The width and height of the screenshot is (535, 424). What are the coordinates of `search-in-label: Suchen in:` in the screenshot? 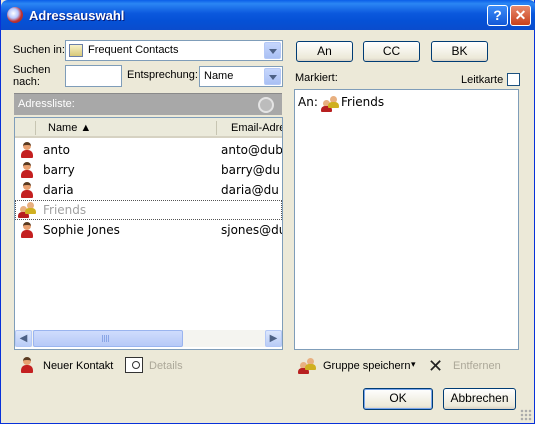 It's located at (39, 50).